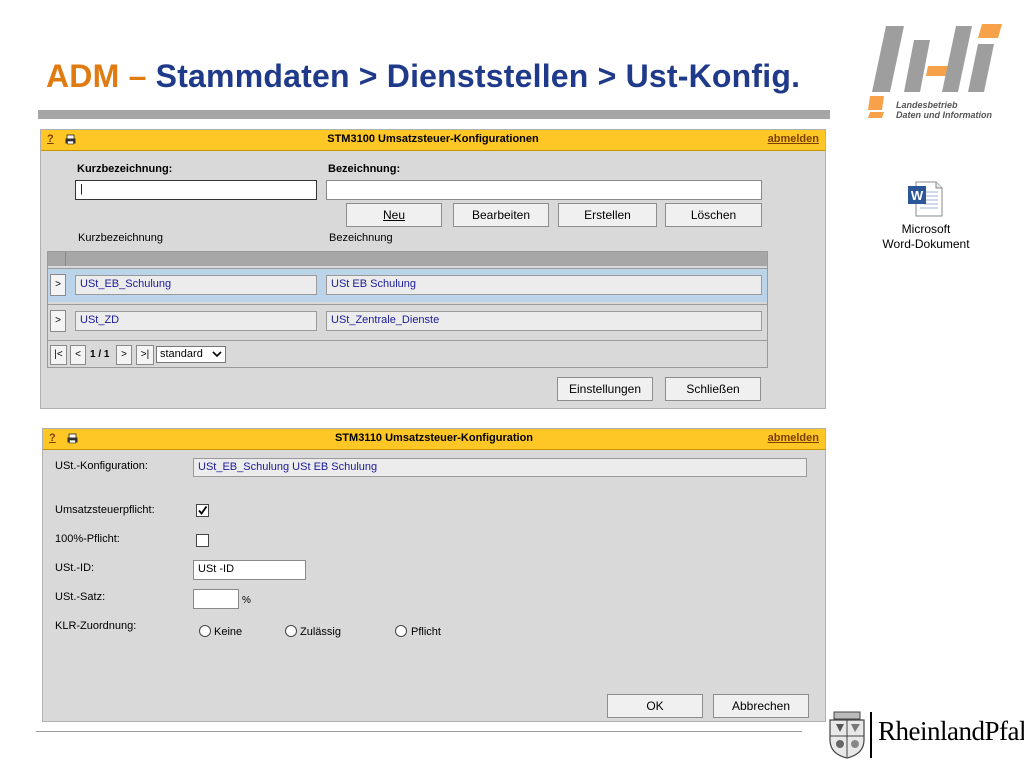  What do you see at coordinates (426, 632) in the screenshot?
I see `klr-option-pflicht: Pflicht` at bounding box center [426, 632].